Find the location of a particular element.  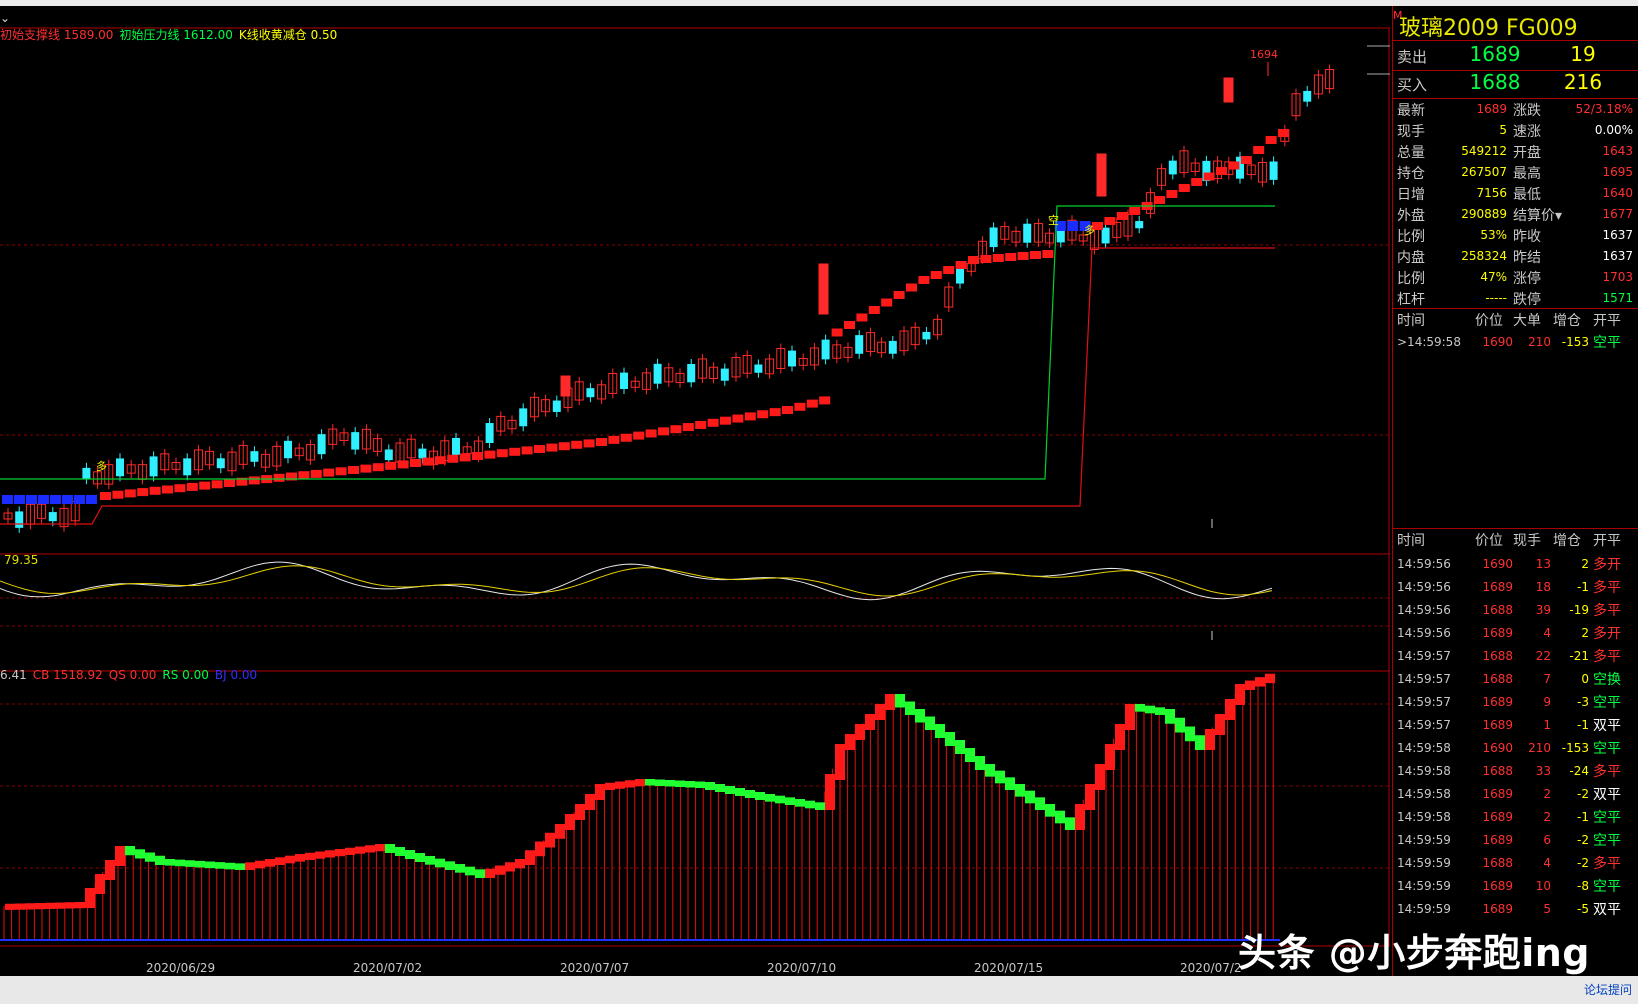

tick-type: 多平 is located at coordinates (1607, 657).